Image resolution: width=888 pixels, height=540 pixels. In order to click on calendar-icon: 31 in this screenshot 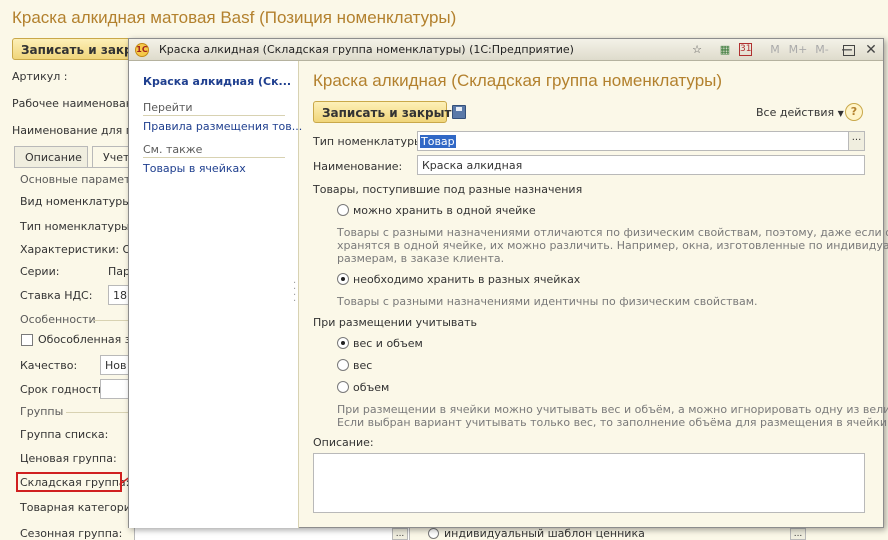, I will do `click(745, 49)`.